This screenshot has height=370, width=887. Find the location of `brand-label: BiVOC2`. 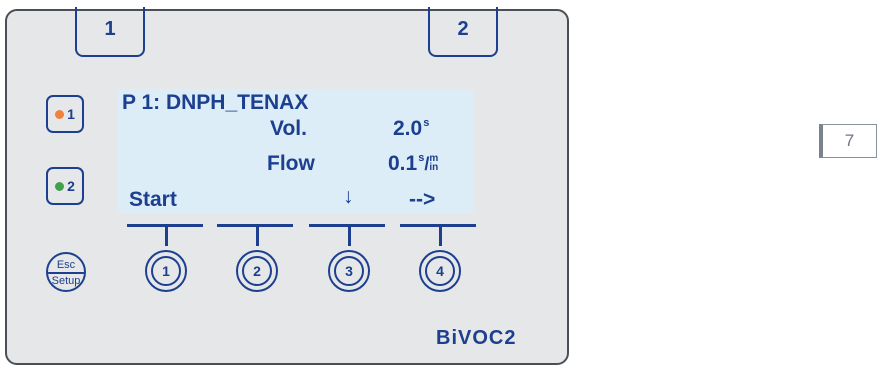

brand-label: BiVOC2 is located at coordinates (476, 338).